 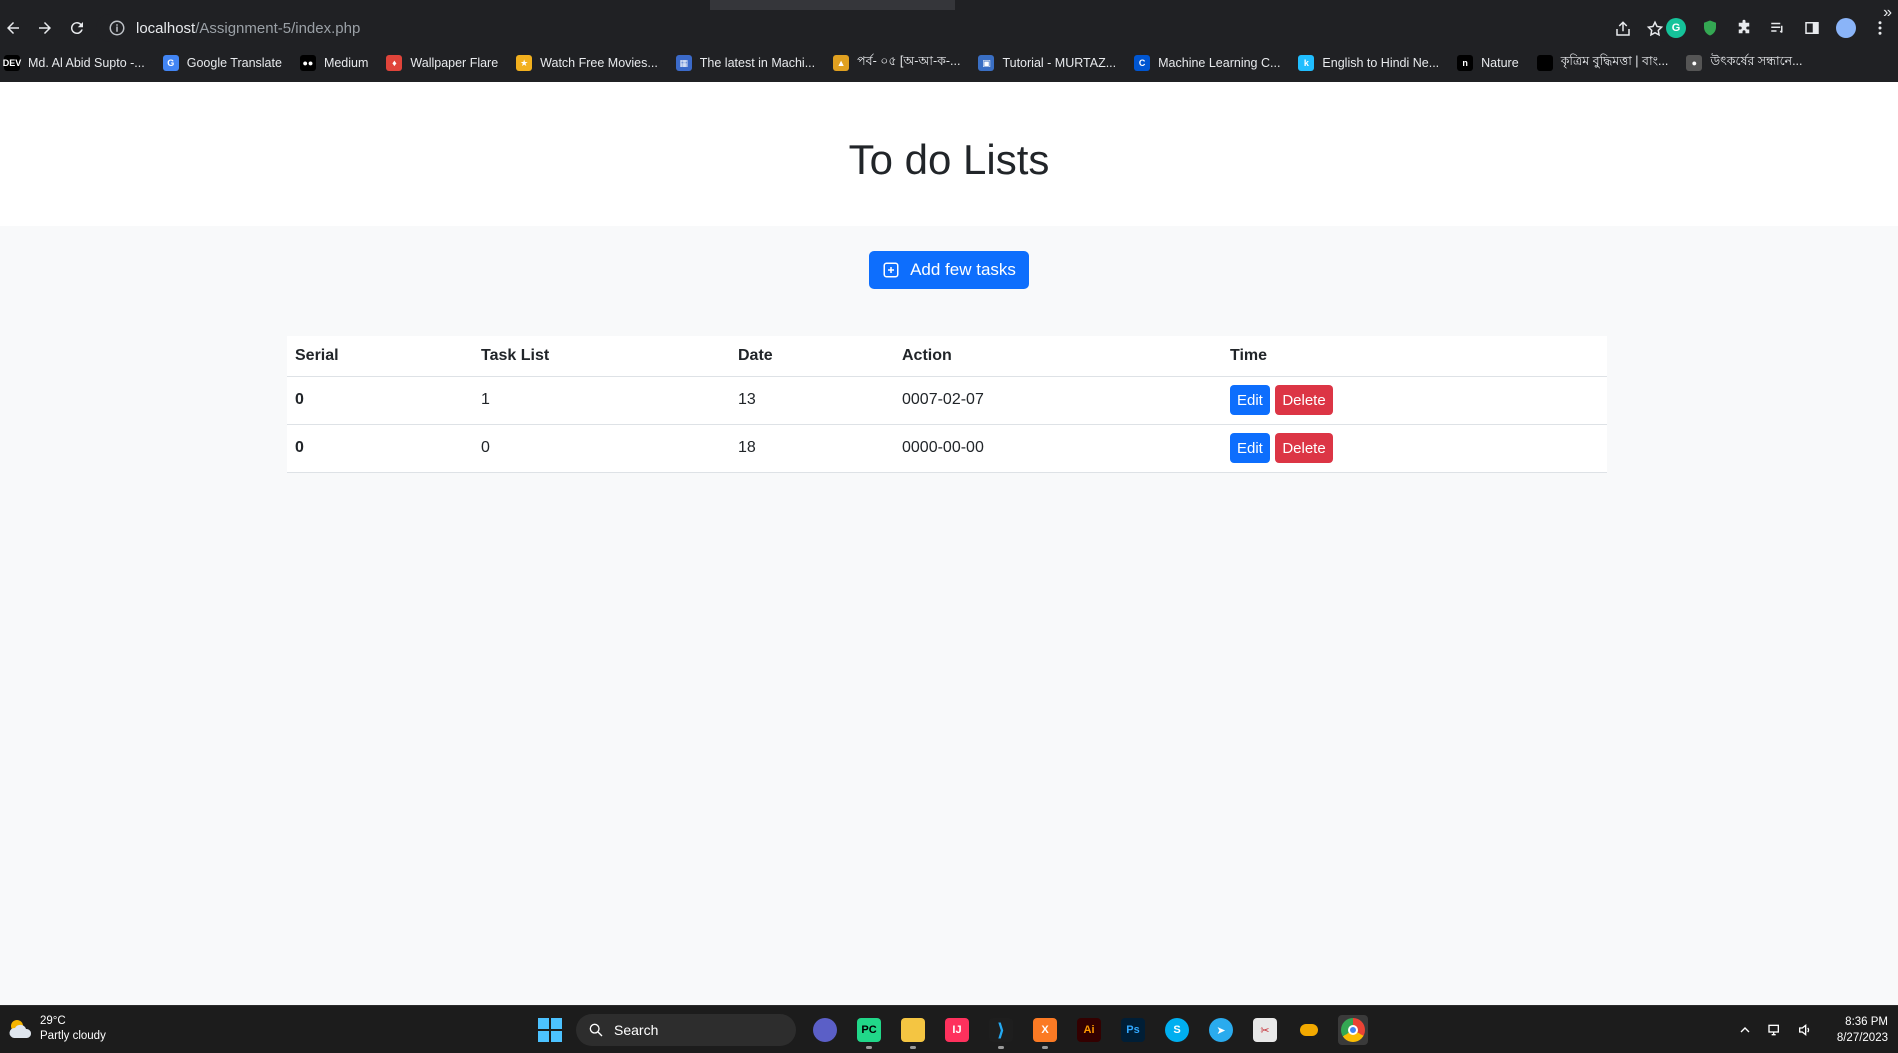 I want to click on page-title: To do Lists, so click(x=949, y=159).